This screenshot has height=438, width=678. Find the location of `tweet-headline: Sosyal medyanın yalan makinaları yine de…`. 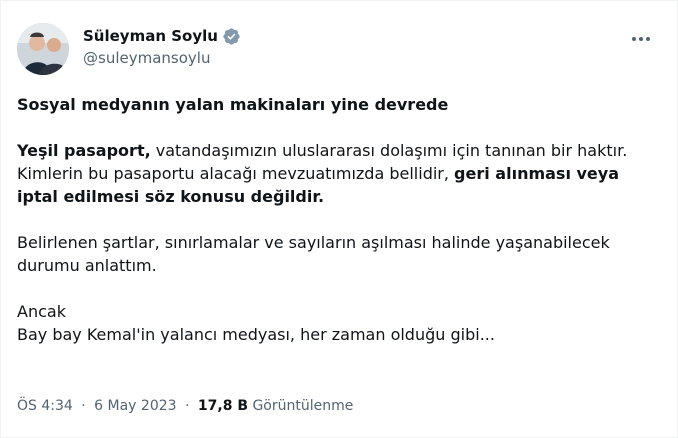

tweet-headline: Sosyal medyanın yalan makinaları yine de… is located at coordinates (233, 104).